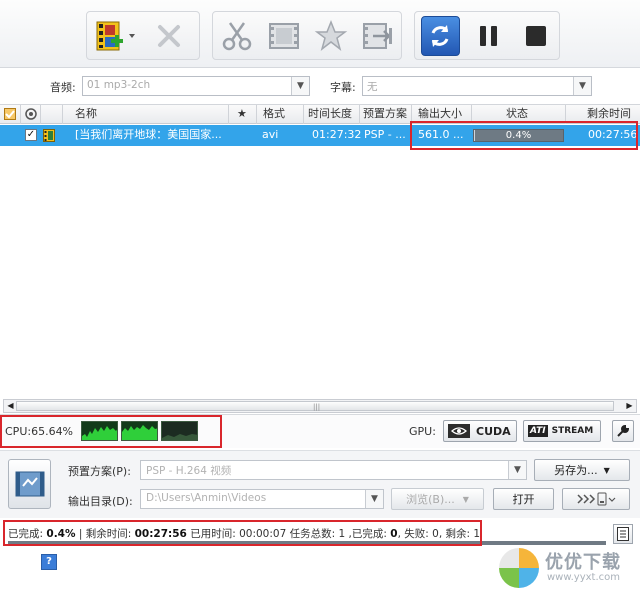 This screenshot has width=640, height=597. I want to click on transfer-device-icon, so click(596, 499).